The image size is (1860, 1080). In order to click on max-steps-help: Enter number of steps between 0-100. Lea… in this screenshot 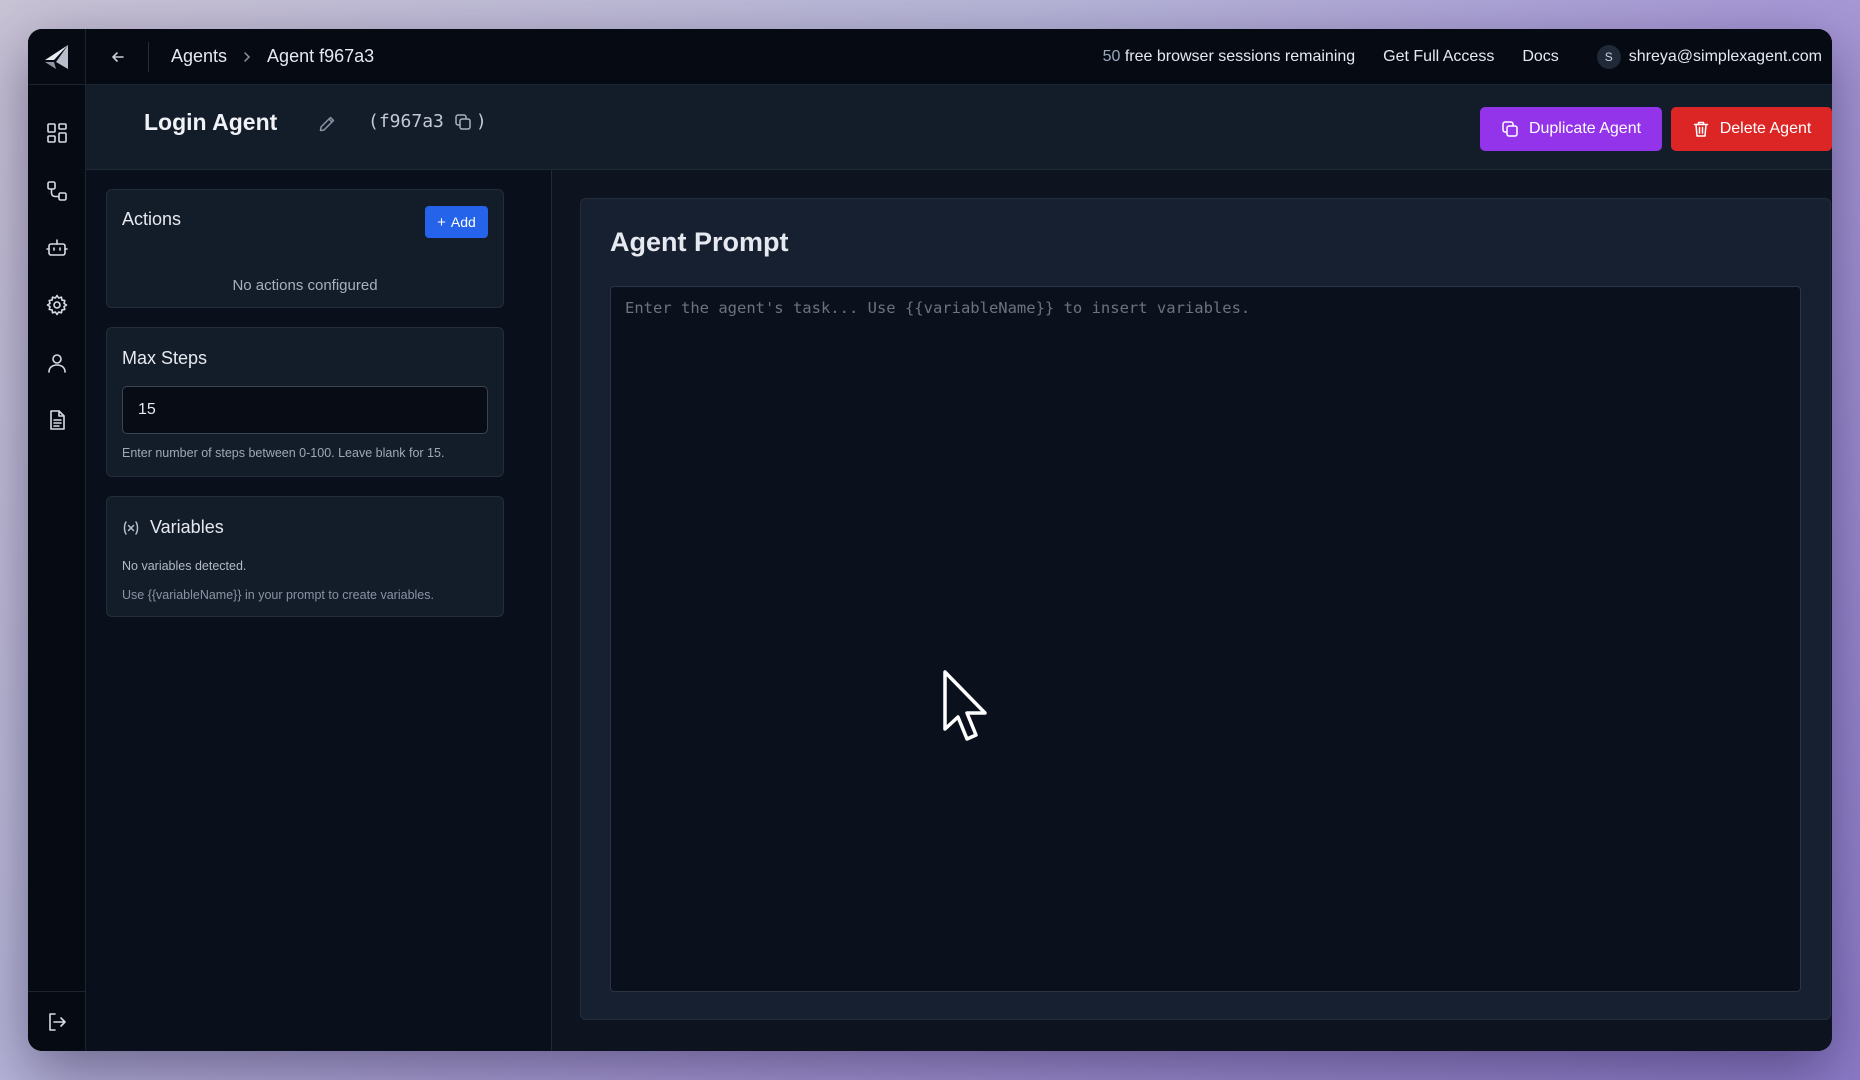, I will do `click(283, 453)`.